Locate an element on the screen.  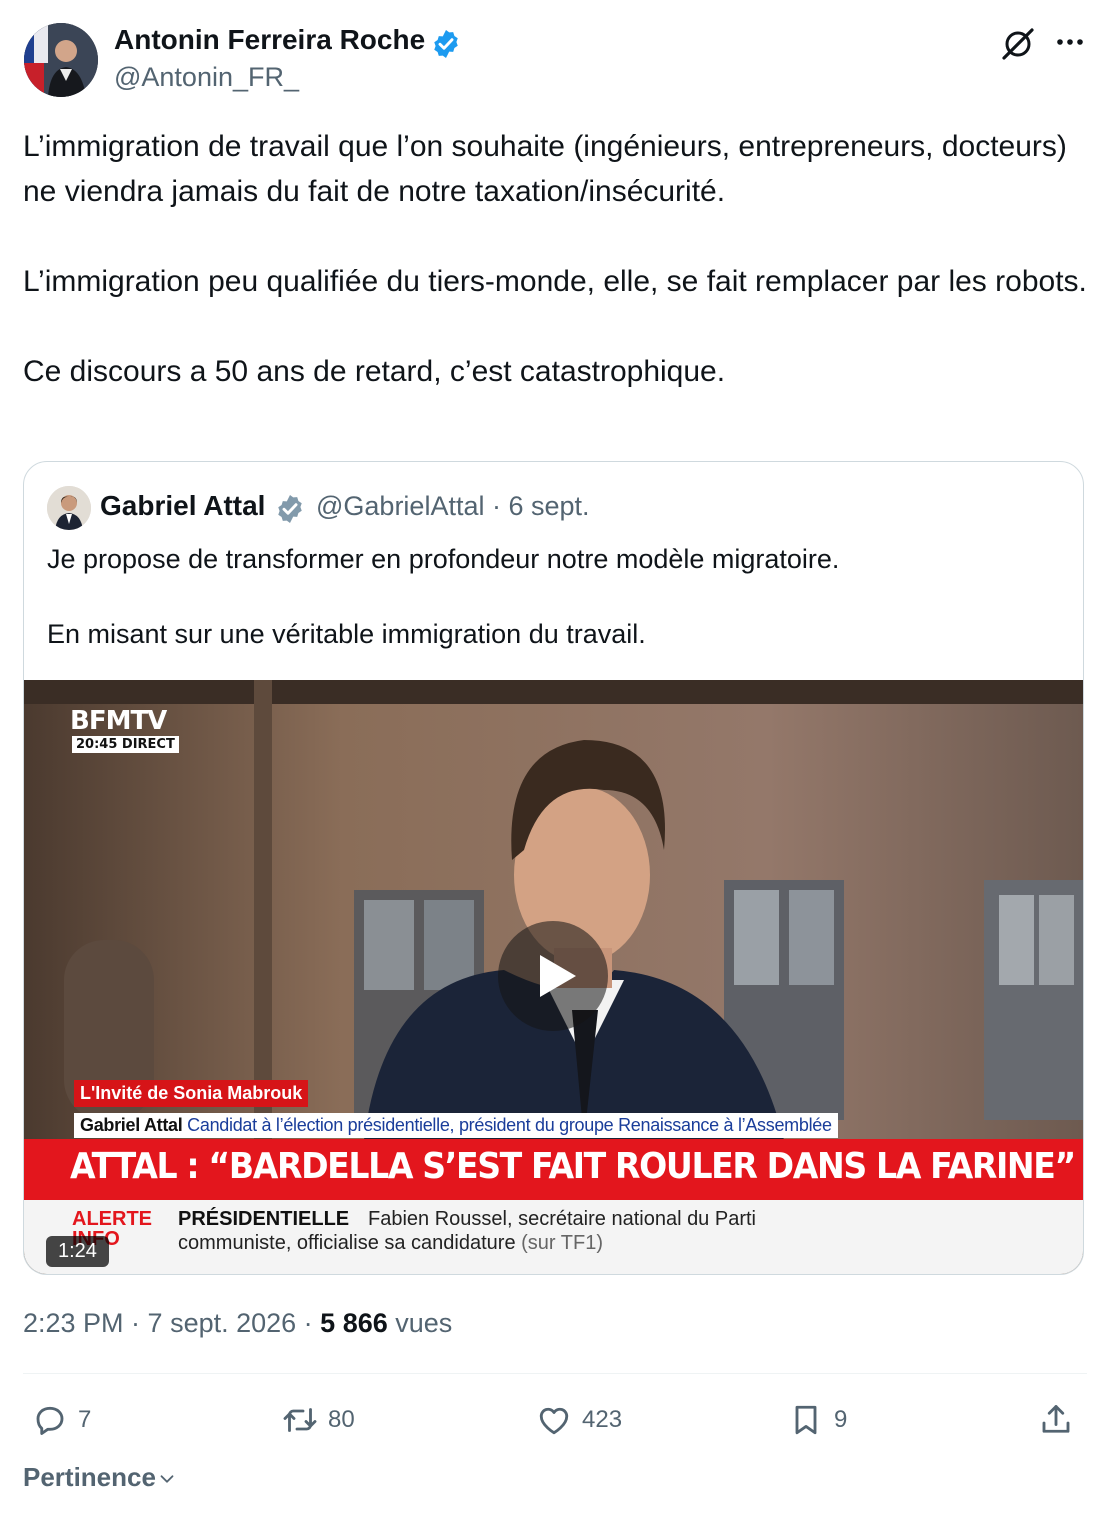
retweet-icon is located at coordinates (300, 1420).